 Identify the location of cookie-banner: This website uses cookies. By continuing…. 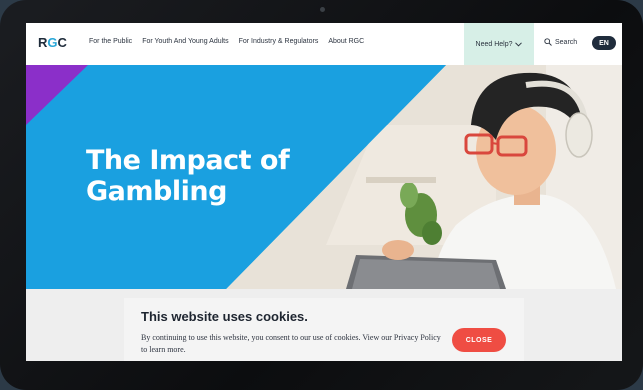
(324, 329).